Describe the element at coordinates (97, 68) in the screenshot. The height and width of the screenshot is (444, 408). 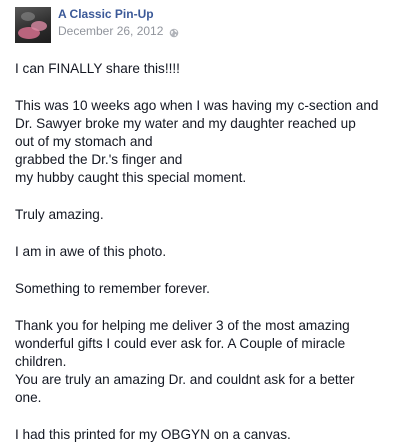
I see `message-line: I can FINALLY share this!!!!` at that location.